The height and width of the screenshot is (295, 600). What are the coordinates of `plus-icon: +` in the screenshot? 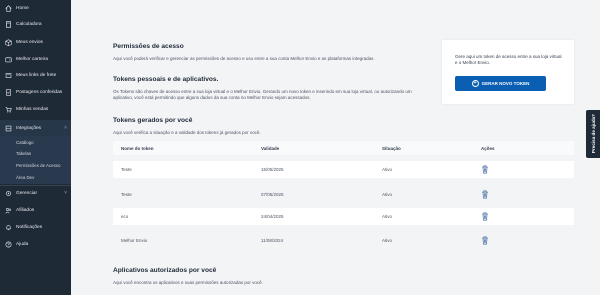 It's located at (475, 83).